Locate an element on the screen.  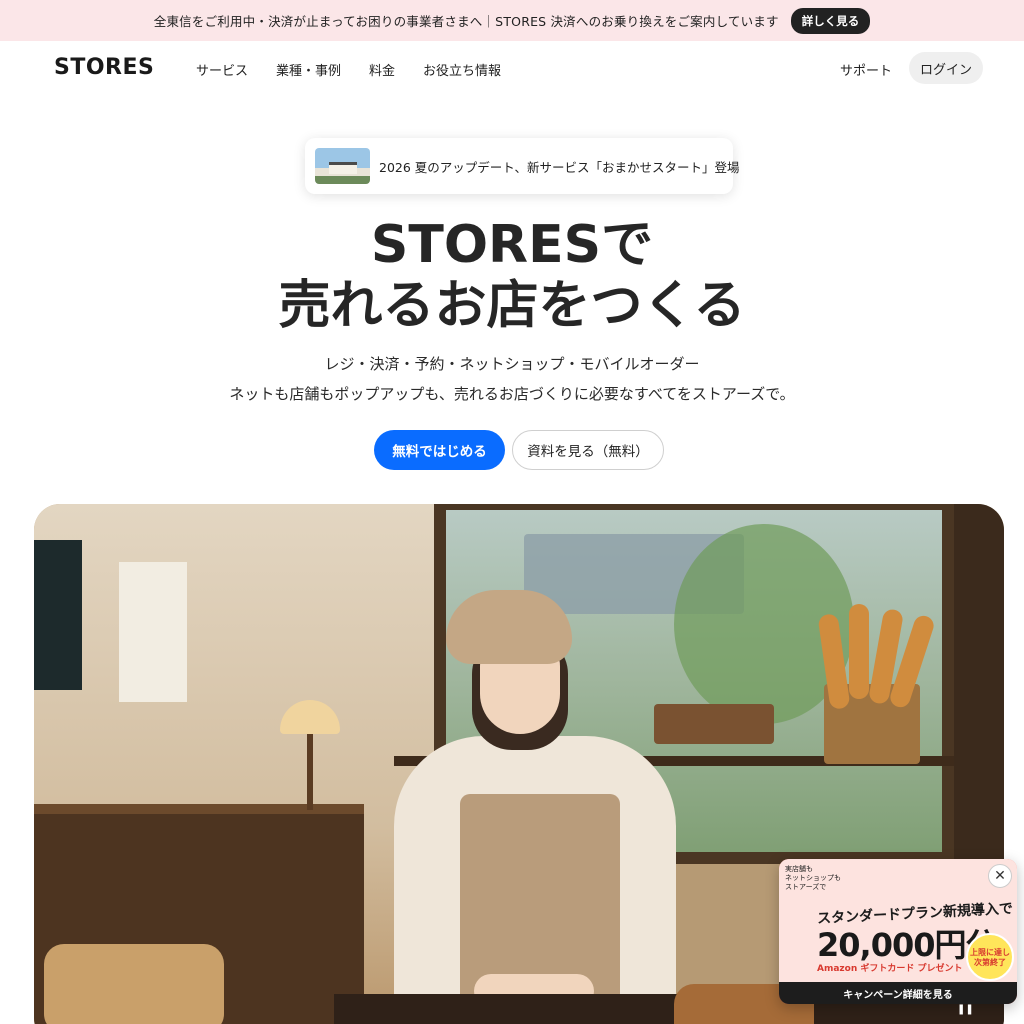
nav-item-resources: お役立ち情報 is located at coordinates (462, 69).